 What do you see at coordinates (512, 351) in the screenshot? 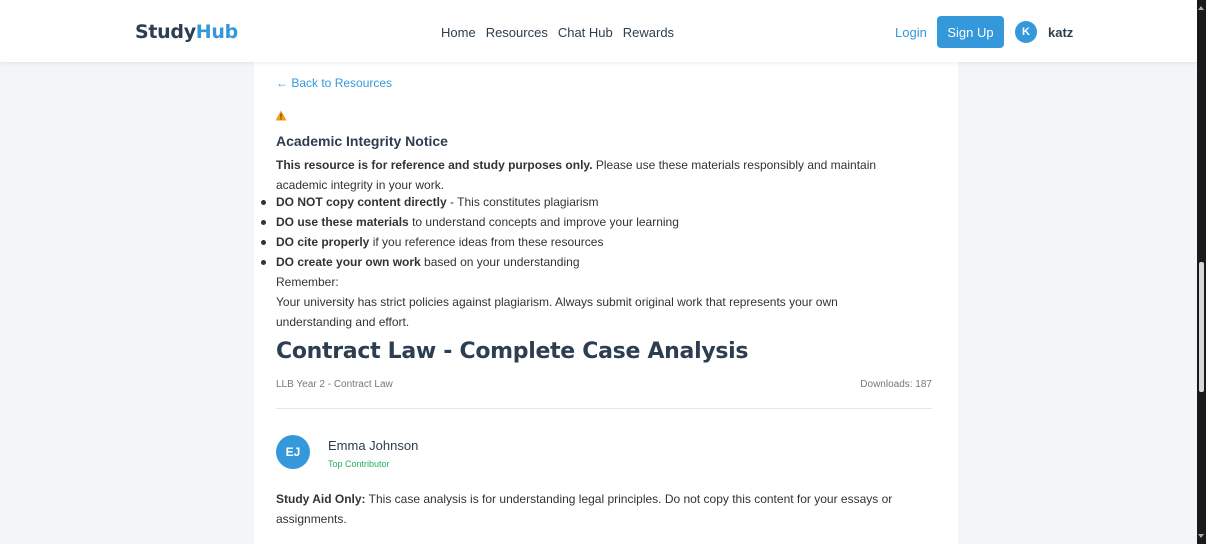
I see `resource-title: Contract Law - Complete Case Analysis` at bounding box center [512, 351].